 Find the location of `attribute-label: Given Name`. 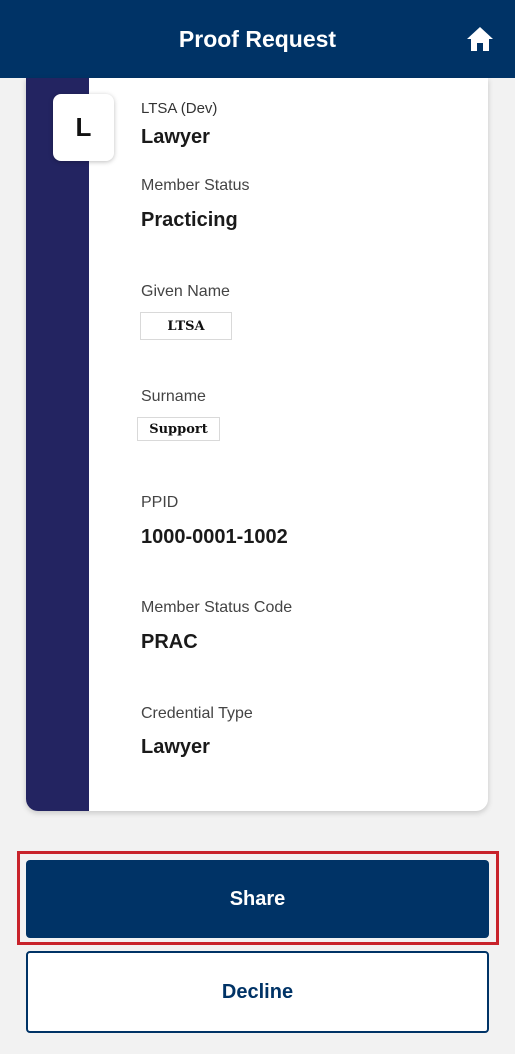

attribute-label: Given Name is located at coordinates (185, 291).